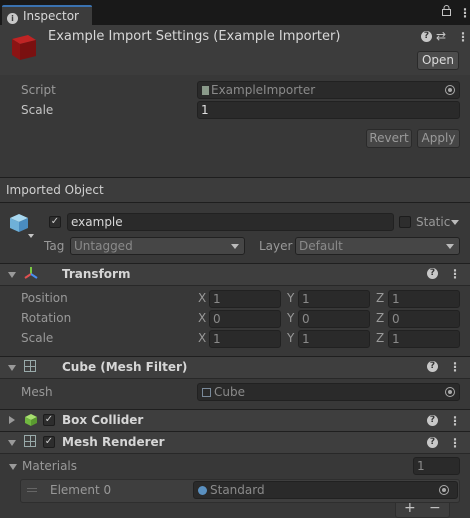  Describe the element at coordinates (157, 246) in the screenshot. I see `tag-dropdown: Untagged` at that location.